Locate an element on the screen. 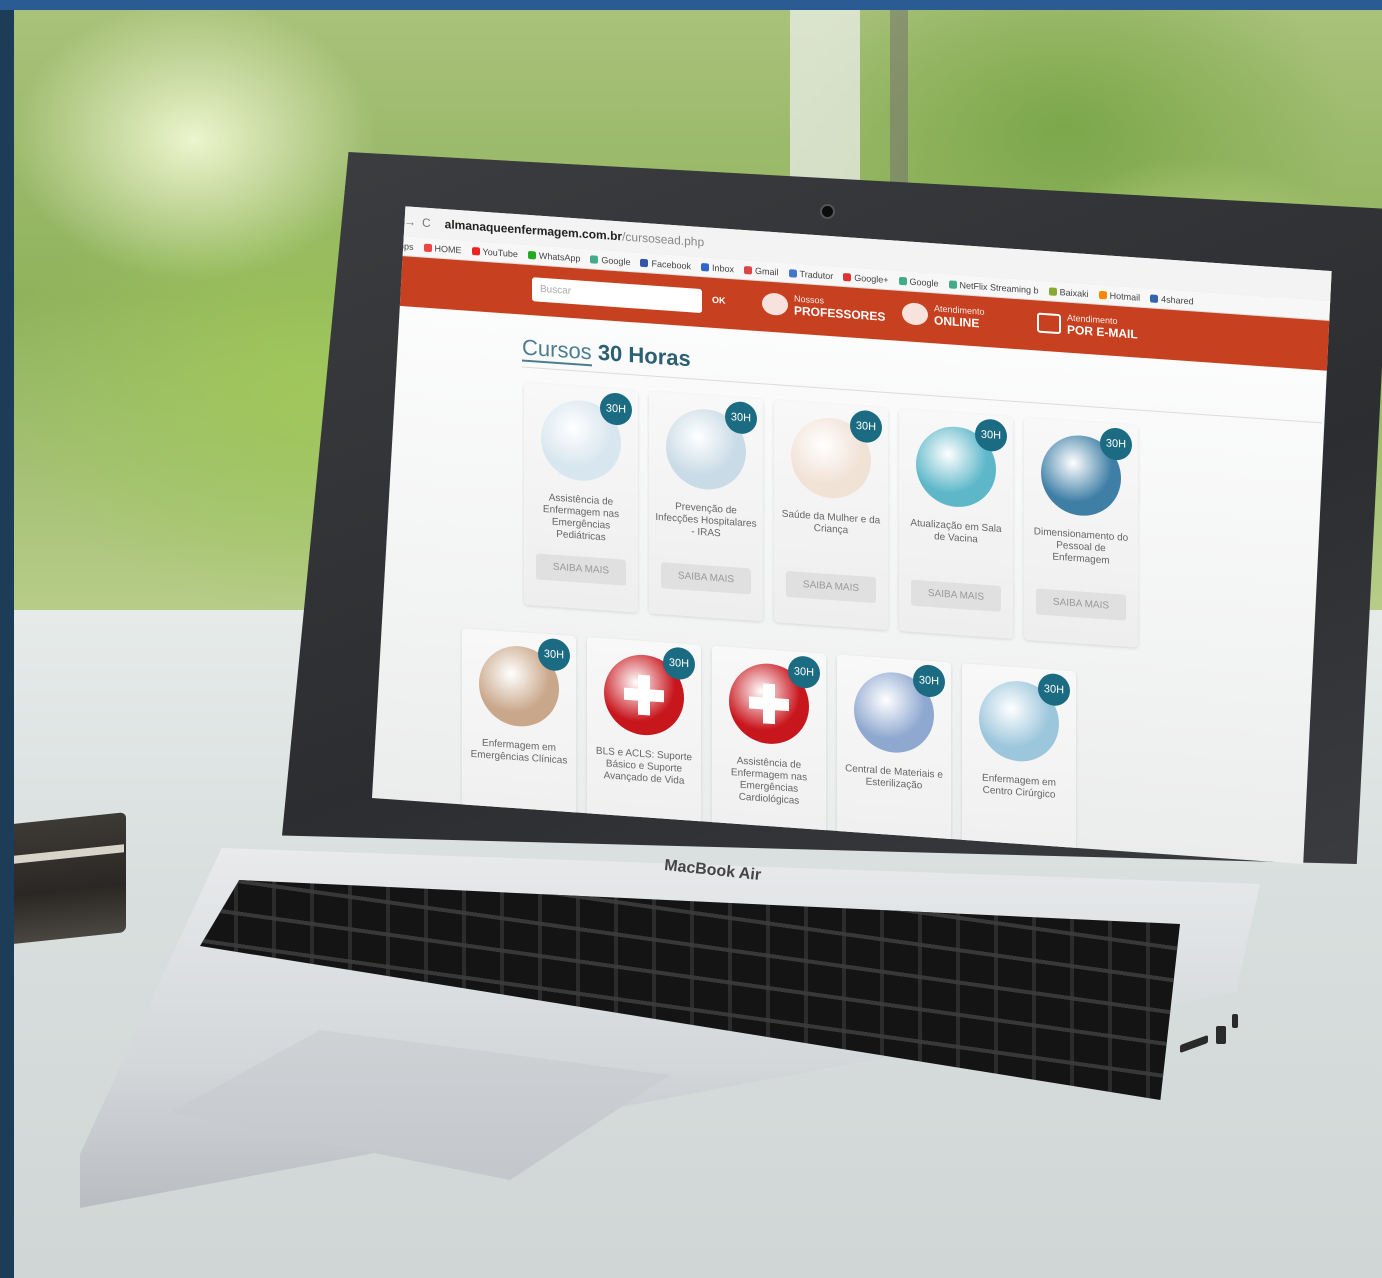  bookmark-item: Hotmail is located at coordinates (1119, 296).